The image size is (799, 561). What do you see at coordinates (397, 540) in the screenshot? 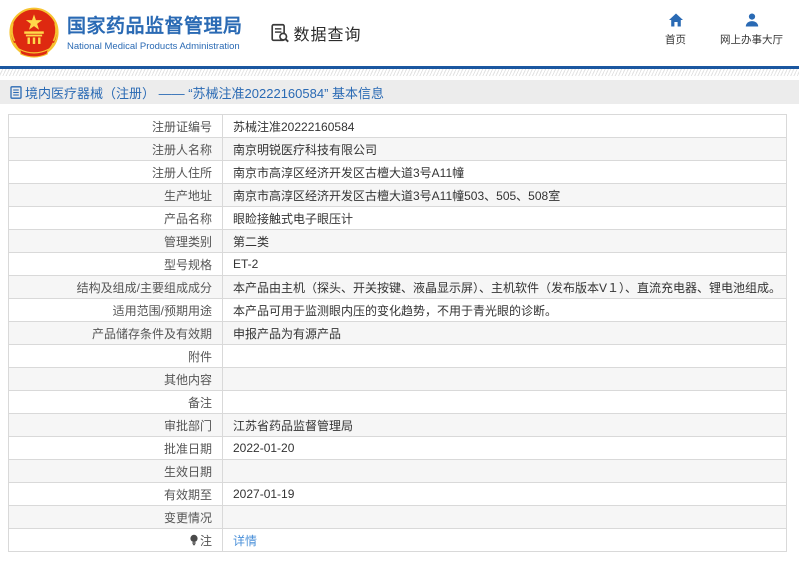
I see `table-row: 注 详情` at bounding box center [397, 540].